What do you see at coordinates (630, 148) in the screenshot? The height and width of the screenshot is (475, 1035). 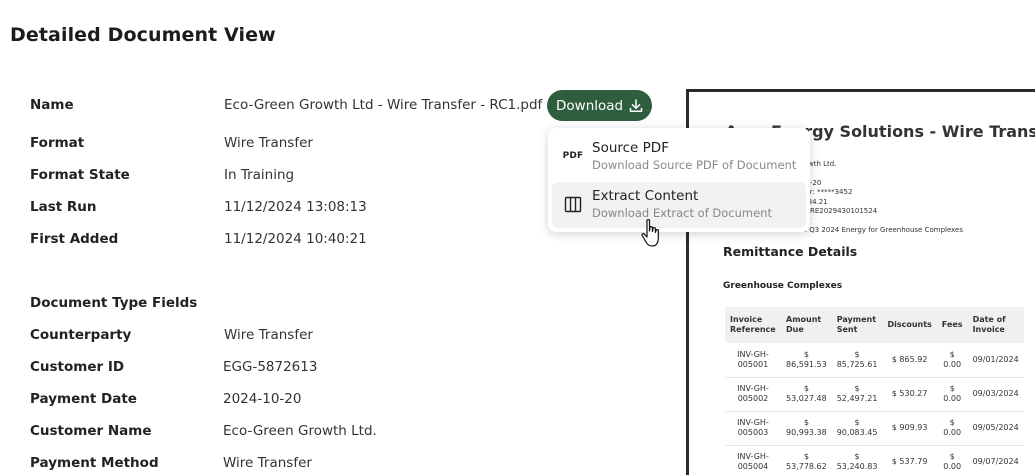 I see `menu-item-title: Source PDF` at bounding box center [630, 148].